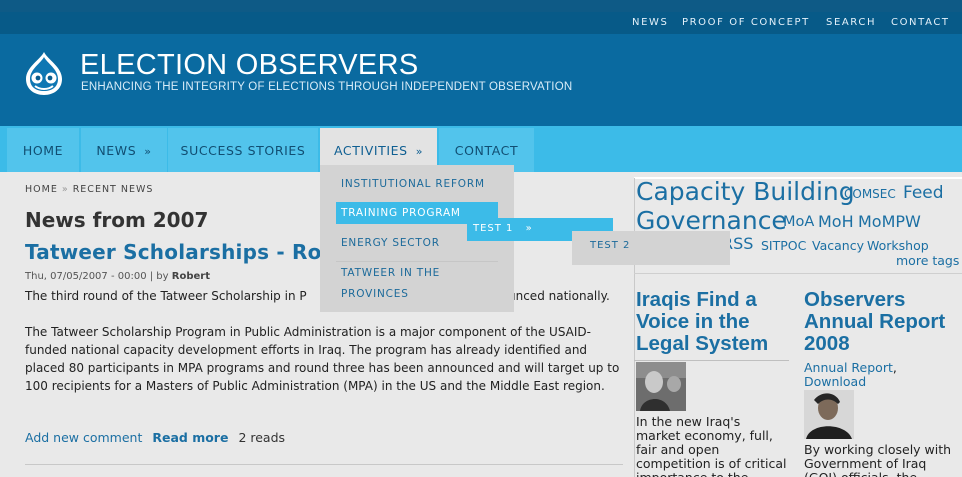 The height and width of the screenshot is (477, 962). Describe the element at coordinates (401, 213) in the screenshot. I see `dropdown-label-training: TRAINING PROGRAM` at that location.